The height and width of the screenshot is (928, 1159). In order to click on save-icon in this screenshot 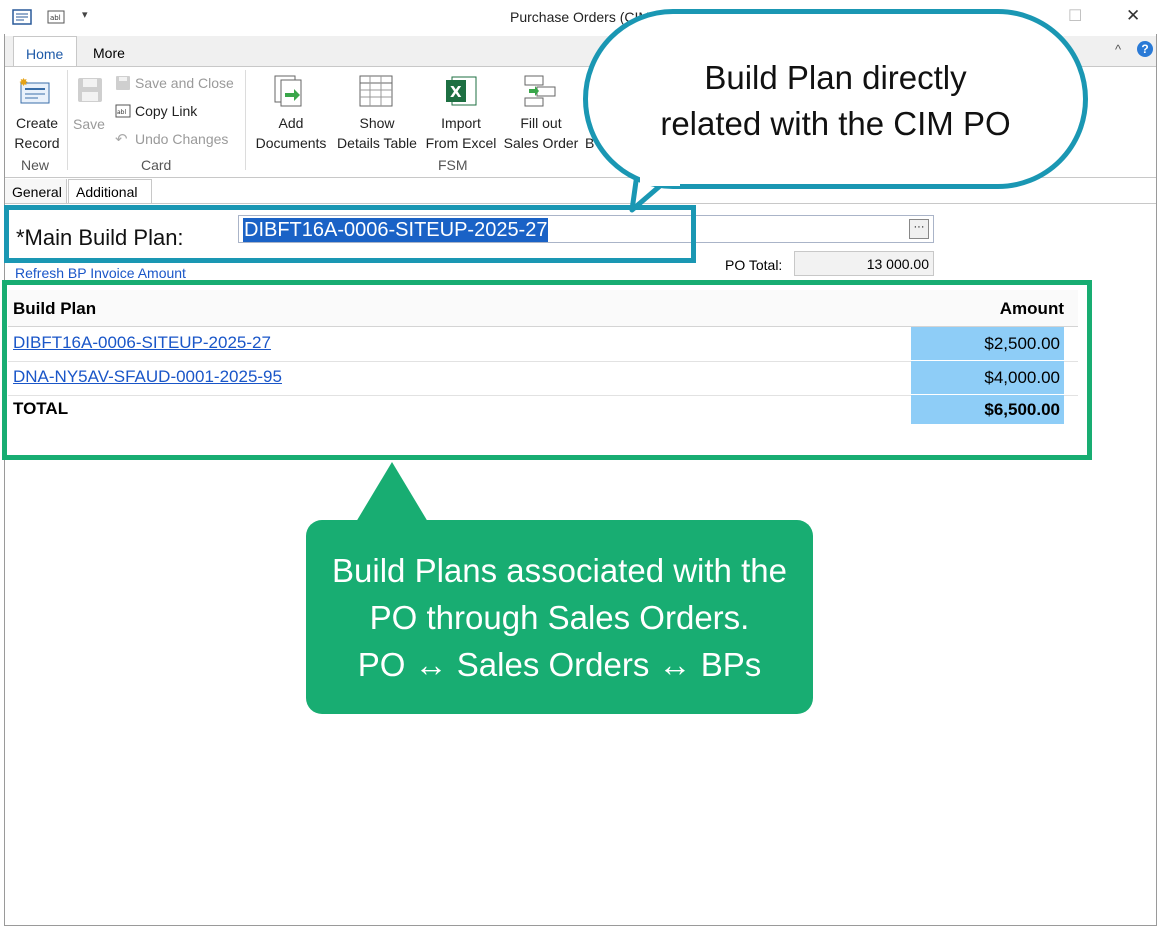, I will do `click(90, 90)`.